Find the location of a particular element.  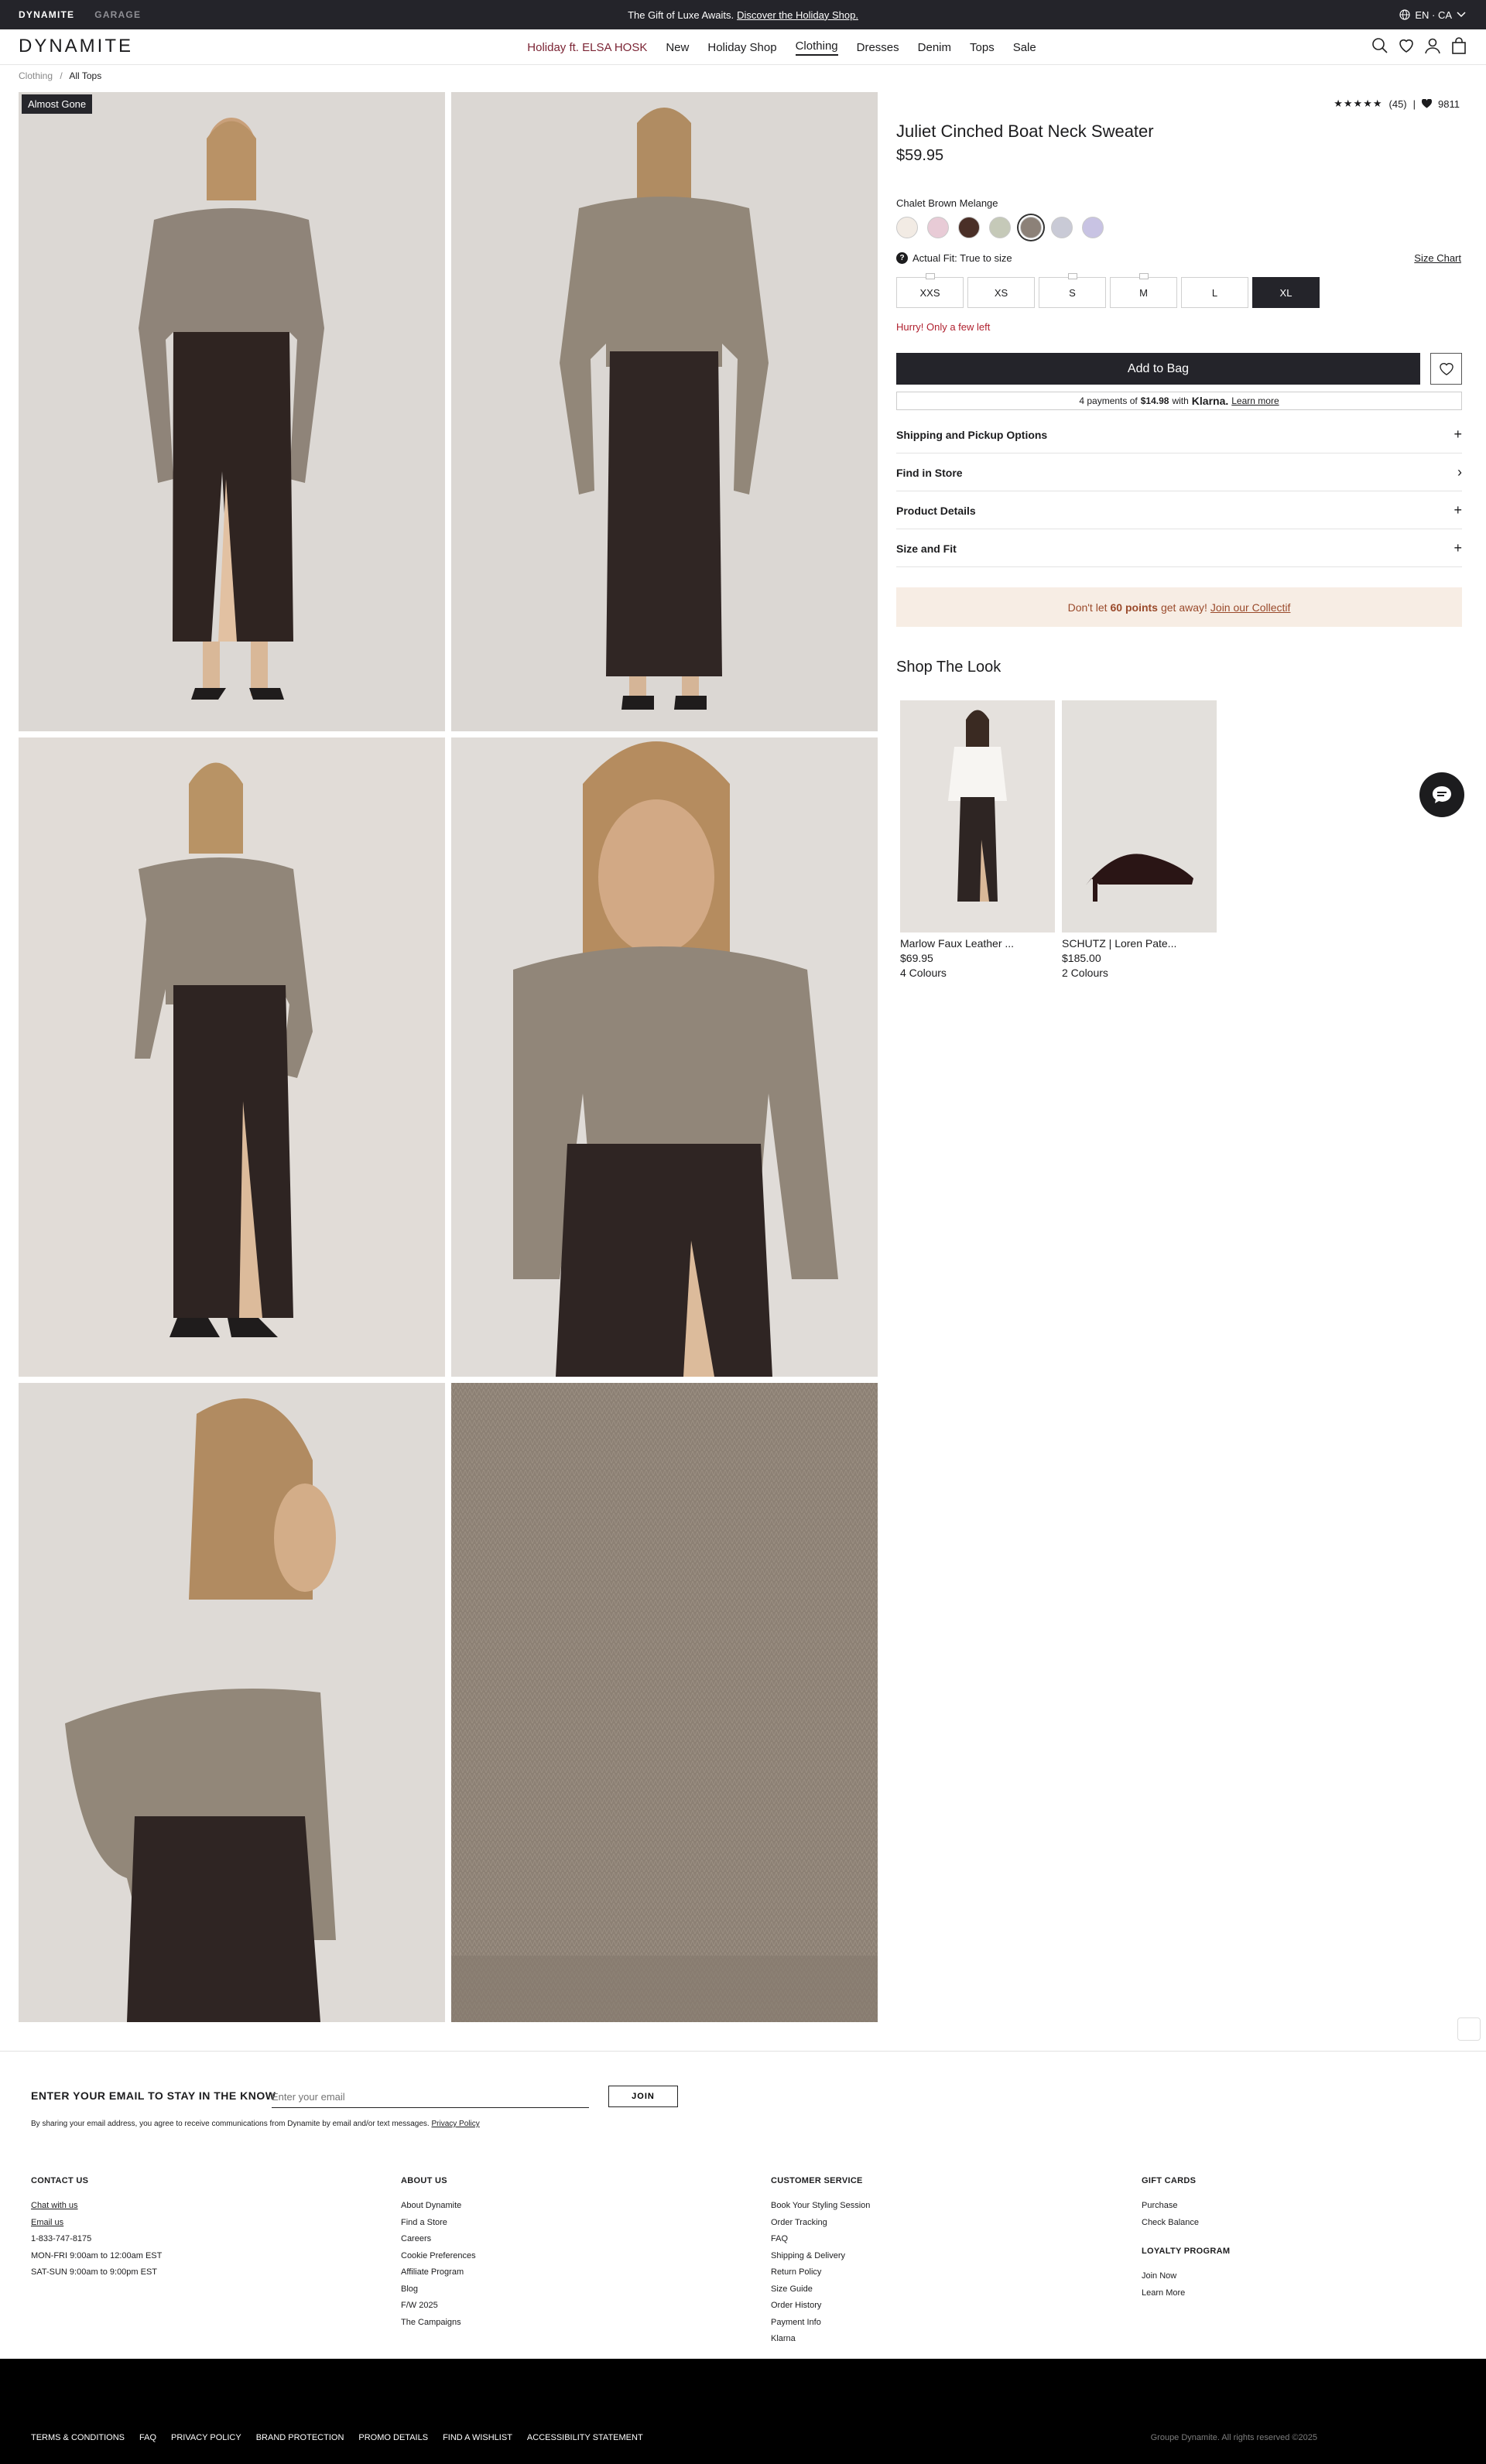

nav-item-holiday-shop: Holiday Shop is located at coordinates (741, 47).